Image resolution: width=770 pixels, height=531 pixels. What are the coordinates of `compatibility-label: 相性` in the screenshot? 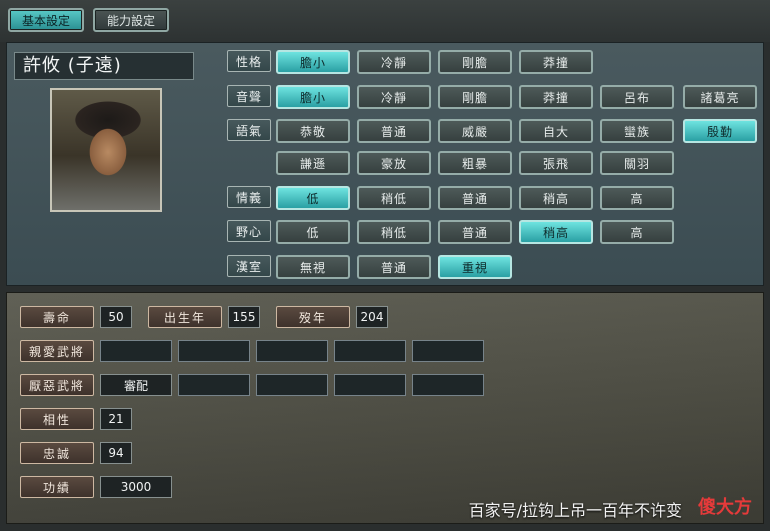 It's located at (57, 419).